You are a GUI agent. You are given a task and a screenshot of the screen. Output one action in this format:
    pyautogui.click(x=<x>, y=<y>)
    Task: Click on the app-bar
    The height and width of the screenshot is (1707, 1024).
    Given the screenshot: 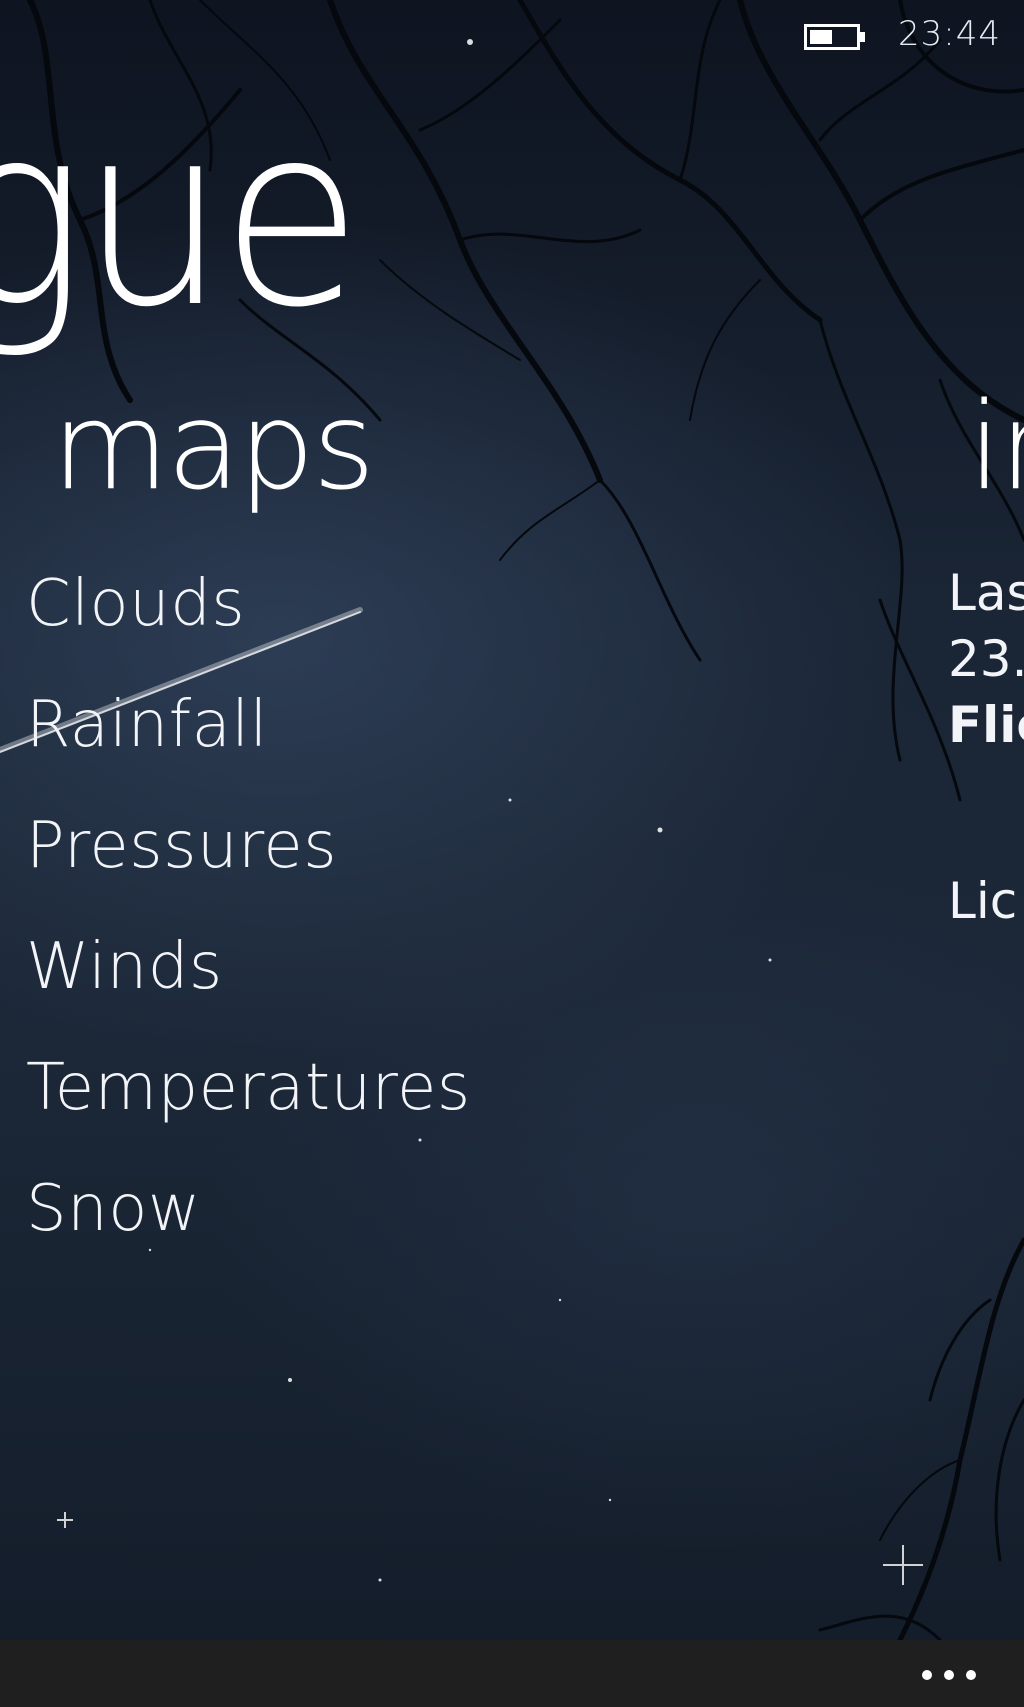 What is the action you would take?
    pyautogui.click(x=512, y=1673)
    